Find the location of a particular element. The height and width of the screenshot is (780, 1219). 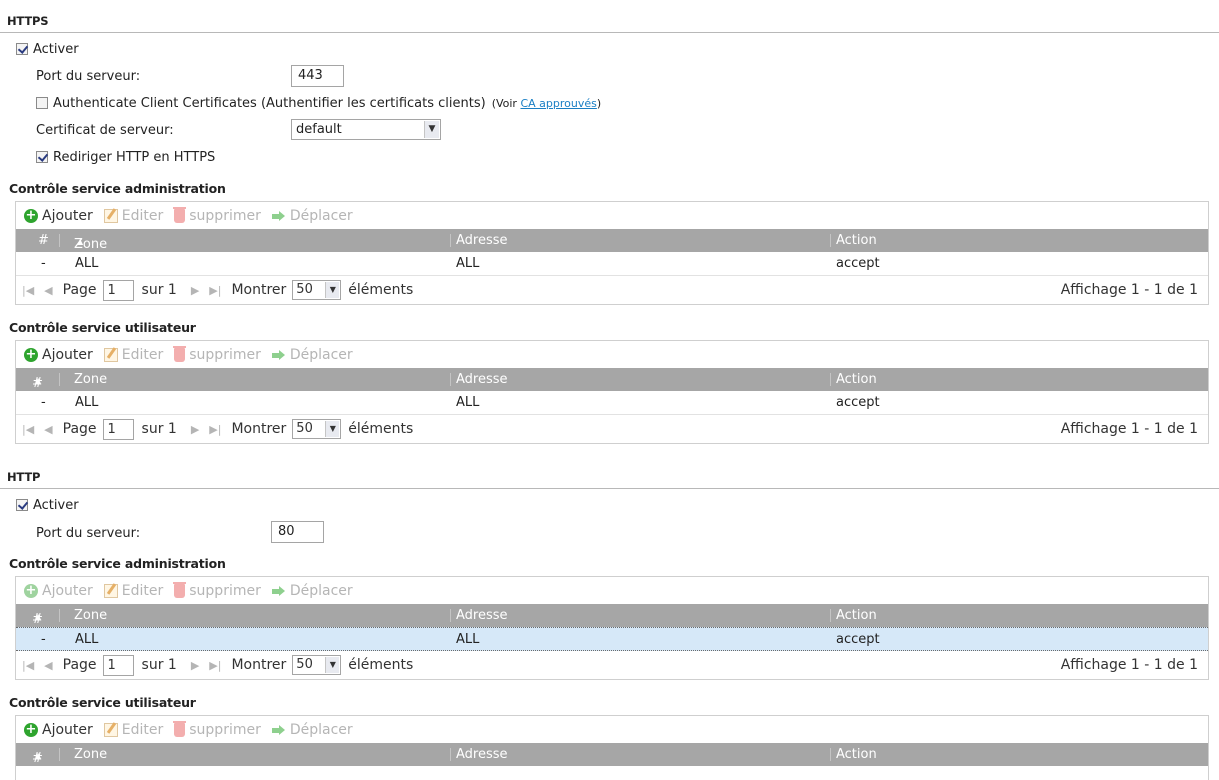

https-title: HTTPS is located at coordinates (28, 21).